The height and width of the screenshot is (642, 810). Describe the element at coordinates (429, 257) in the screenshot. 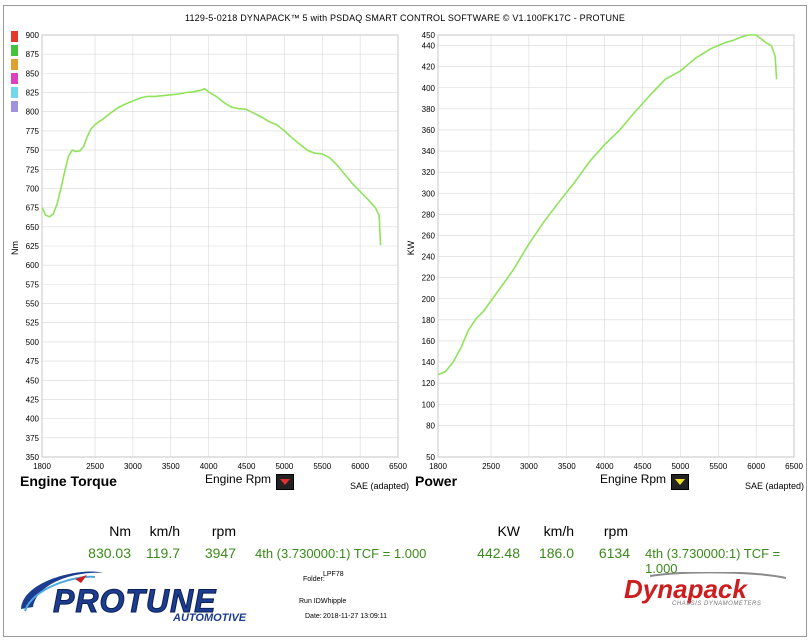

I see `power-y-tick-label: 240` at that location.